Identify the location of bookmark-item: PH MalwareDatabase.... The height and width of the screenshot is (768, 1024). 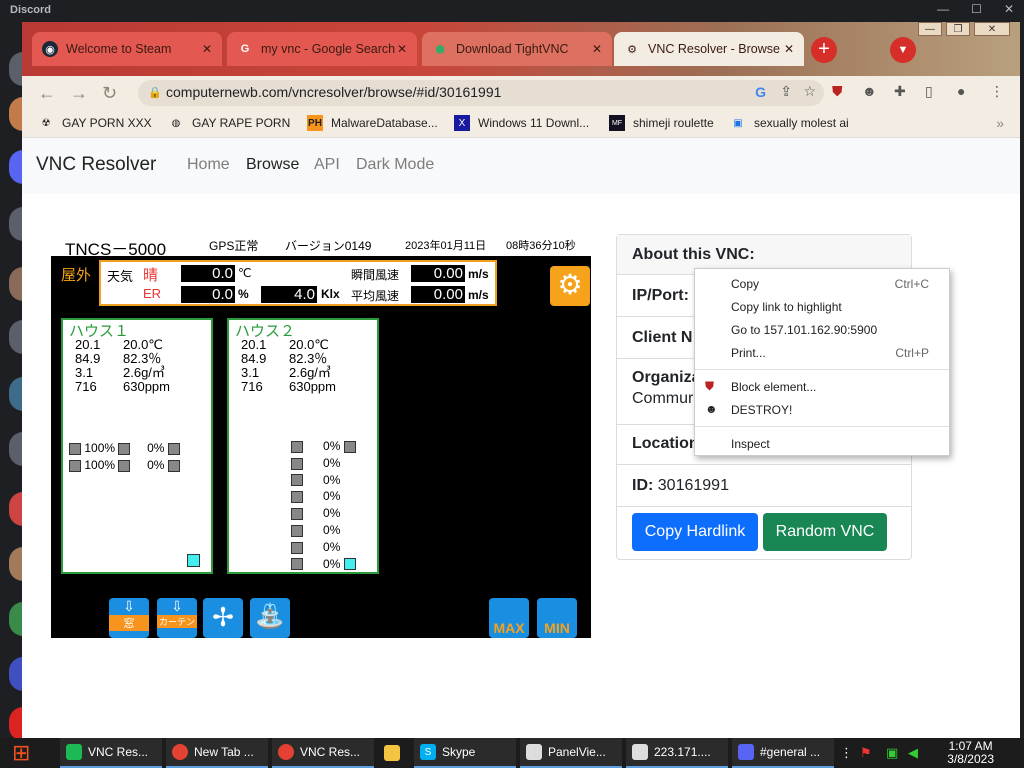
(372, 123).